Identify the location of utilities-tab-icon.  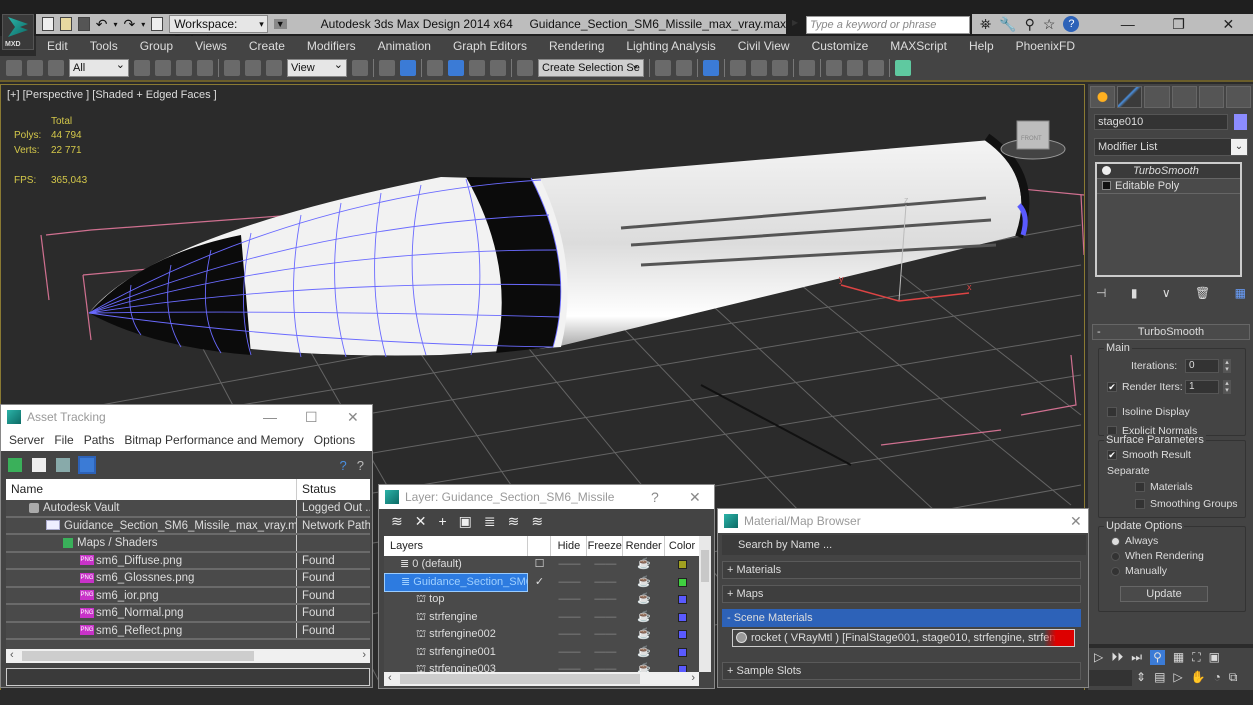
(1238, 97).